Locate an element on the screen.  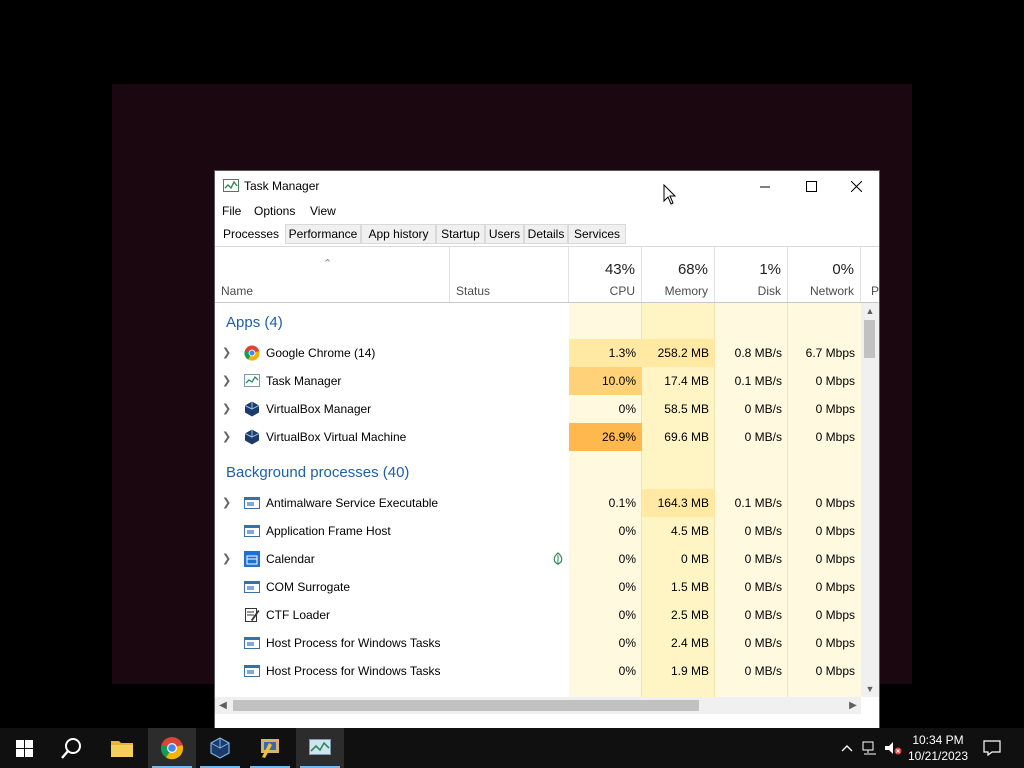
close-button is located at coordinates (856, 186).